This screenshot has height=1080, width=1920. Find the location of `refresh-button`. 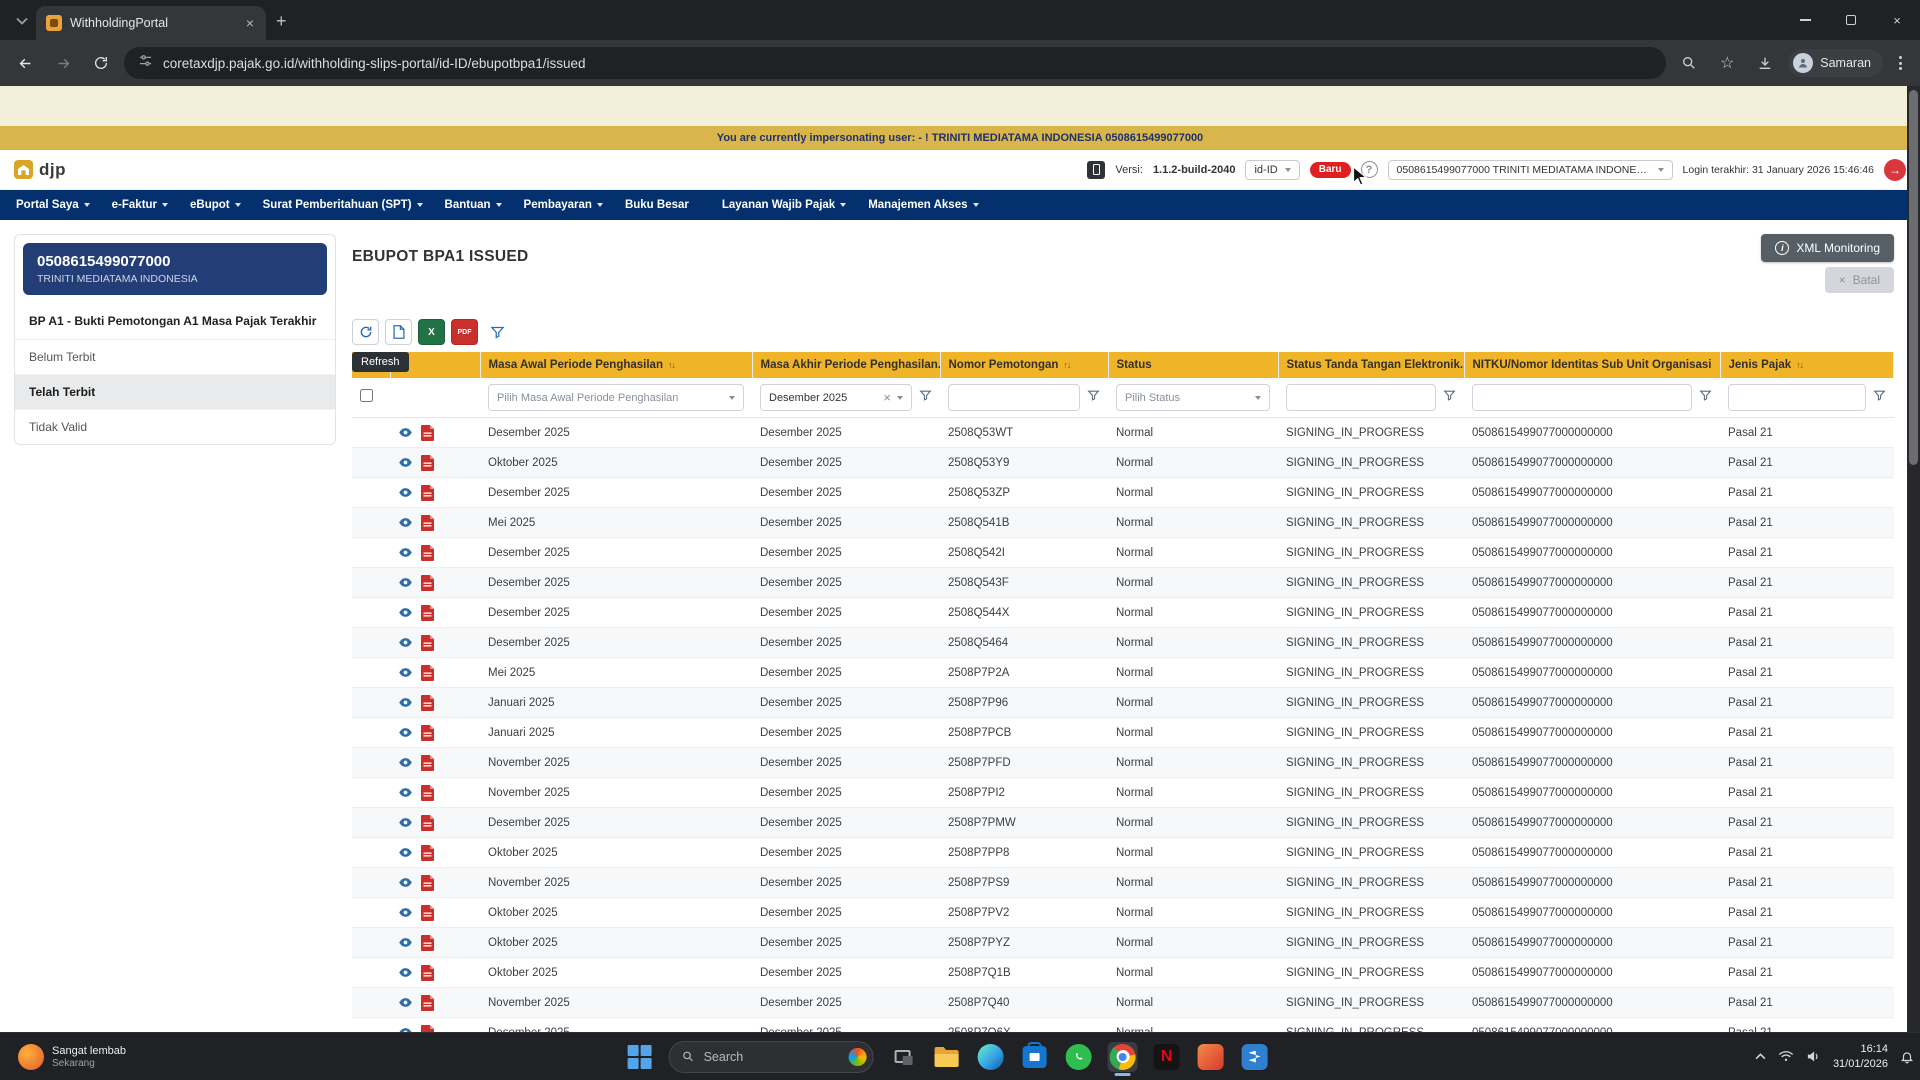

refresh-button is located at coordinates (365, 332).